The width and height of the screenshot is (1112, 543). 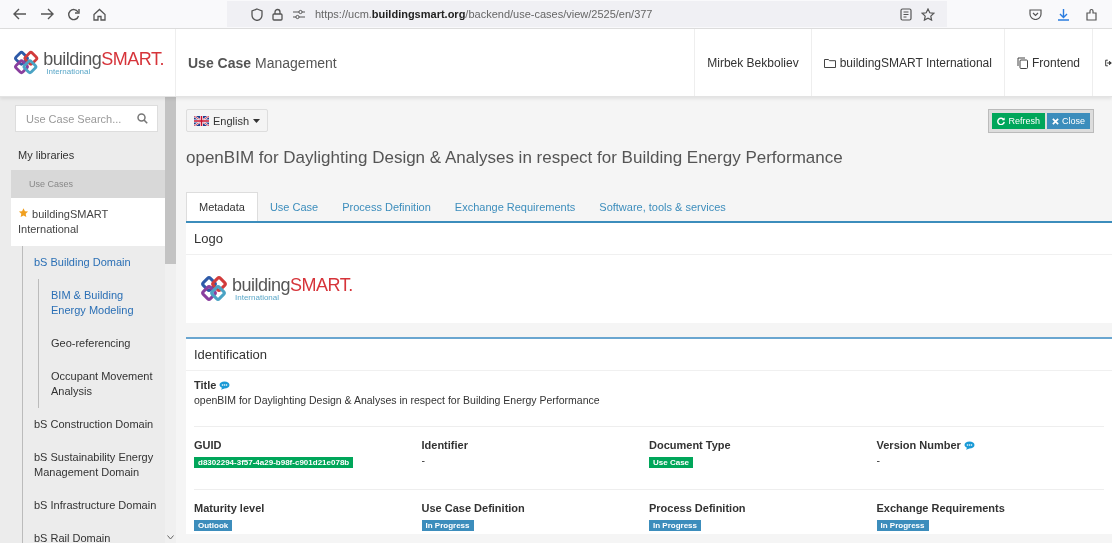 What do you see at coordinates (1055, 121) in the screenshot?
I see `close-icon` at bounding box center [1055, 121].